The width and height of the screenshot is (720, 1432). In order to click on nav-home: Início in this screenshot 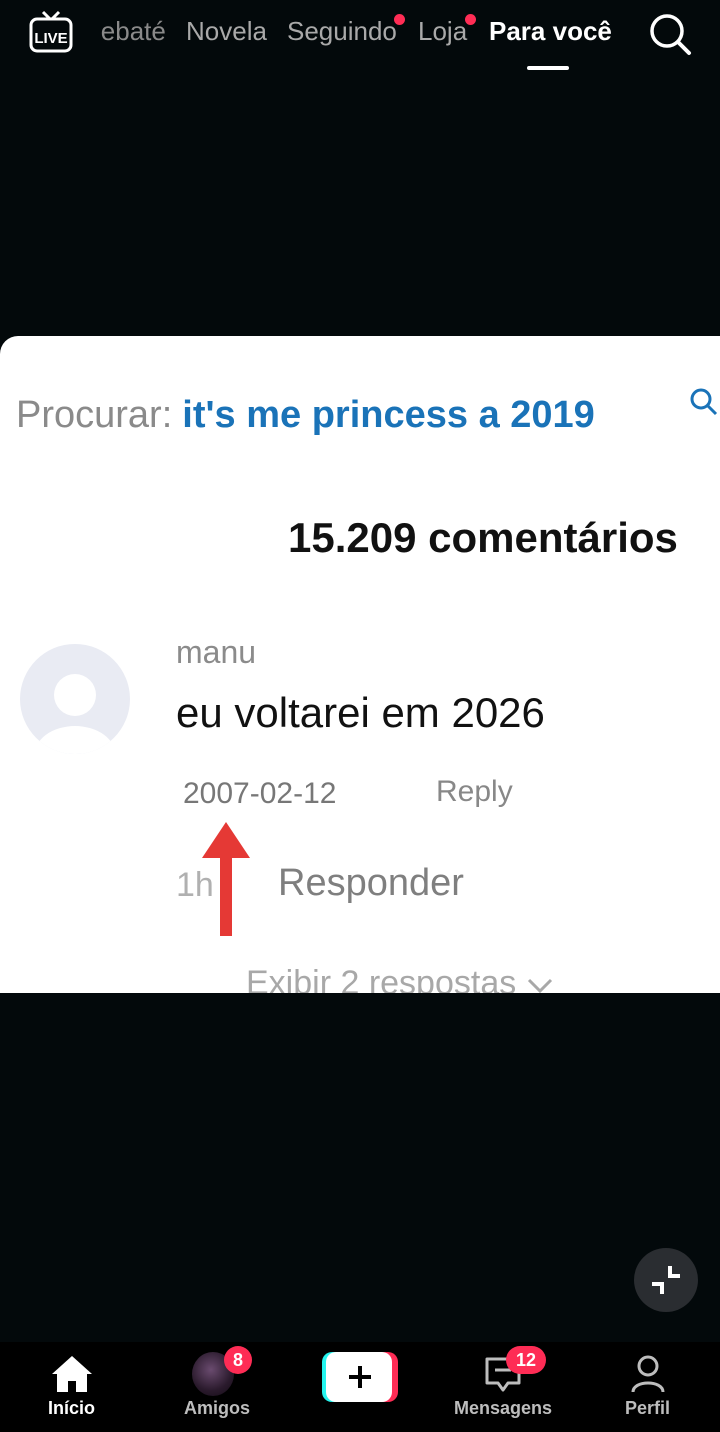, I will do `click(73, 1387)`.